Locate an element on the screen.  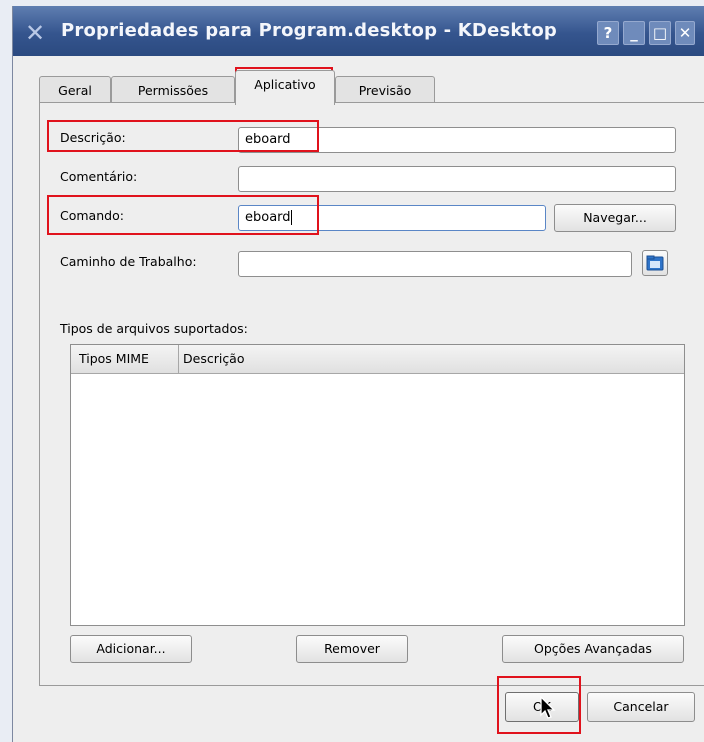
tab-geral-label: Geral is located at coordinates (75, 90).